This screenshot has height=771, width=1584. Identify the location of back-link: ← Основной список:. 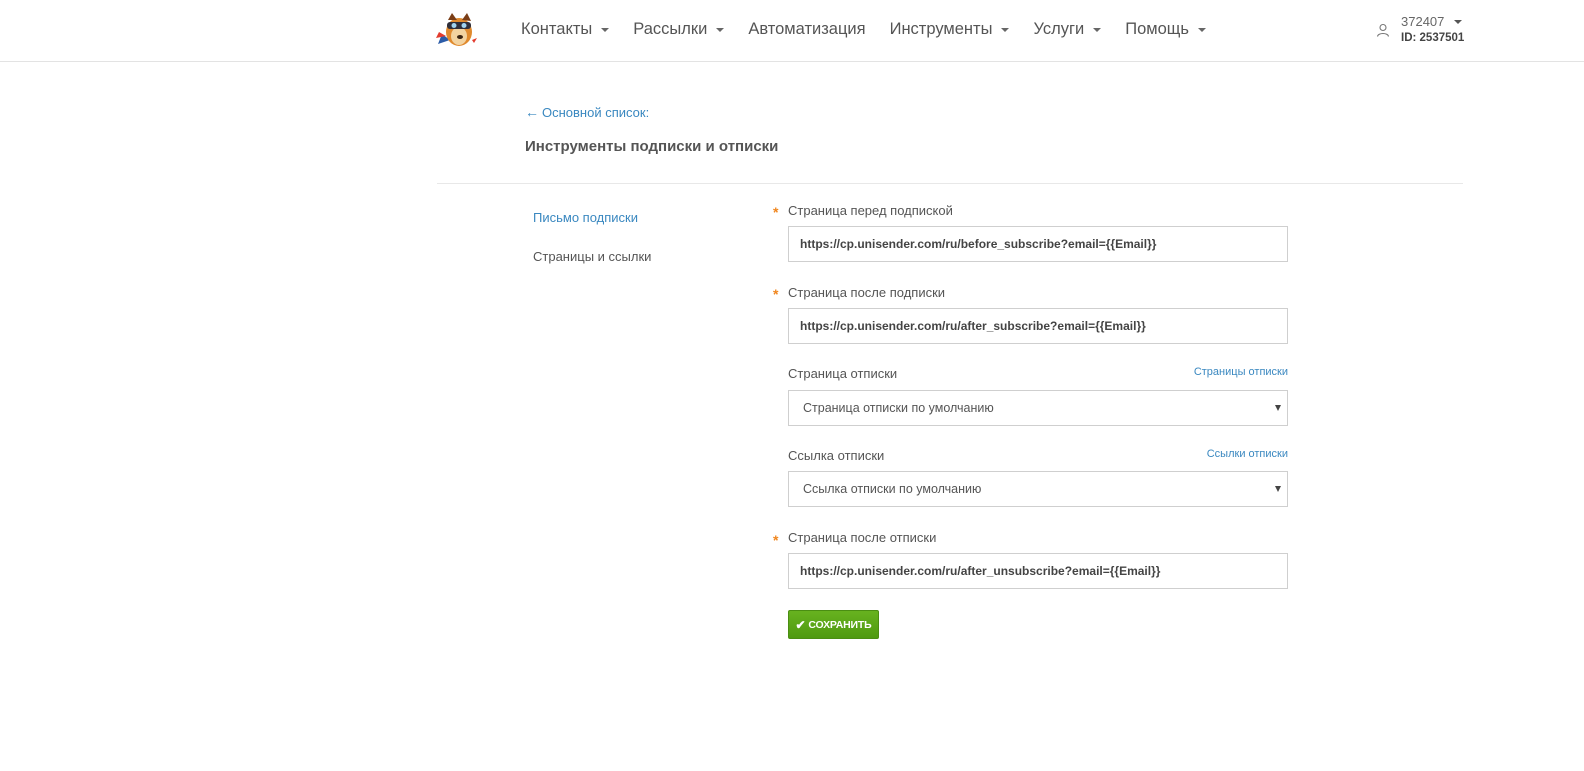
(587, 112).